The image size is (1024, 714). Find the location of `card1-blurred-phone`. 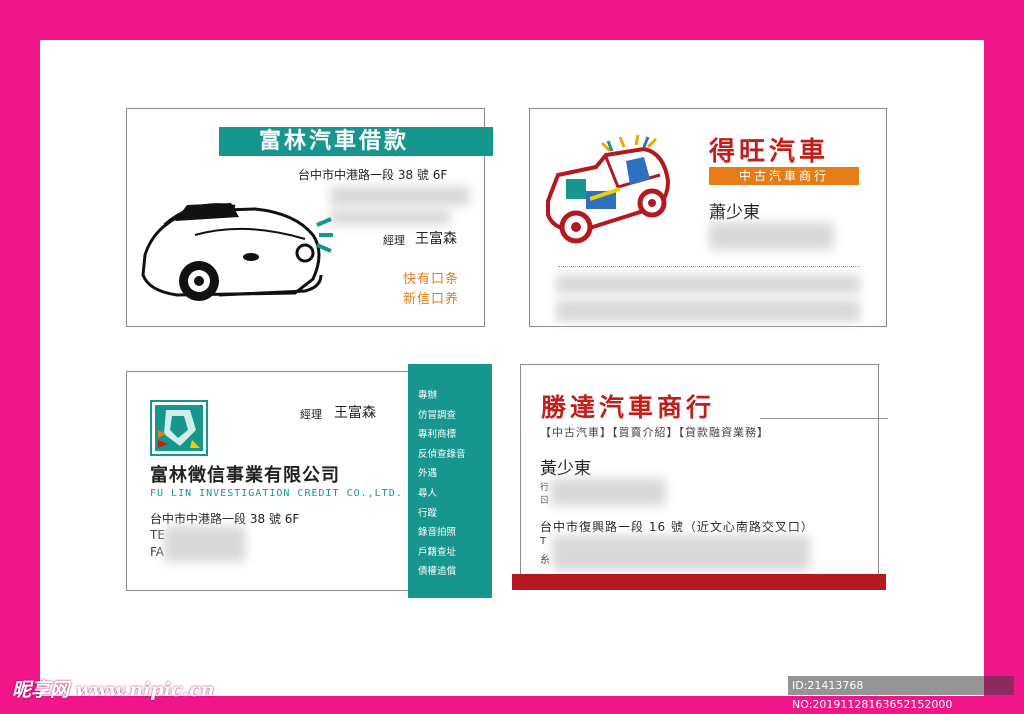

card1-blurred-phone is located at coordinates (400, 196).